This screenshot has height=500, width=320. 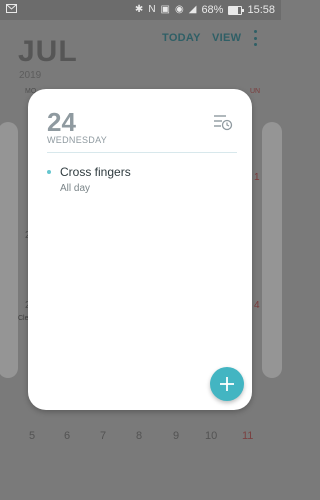 What do you see at coordinates (142, 182) in the screenshot?
I see `event-item: Cross fingers All day` at bounding box center [142, 182].